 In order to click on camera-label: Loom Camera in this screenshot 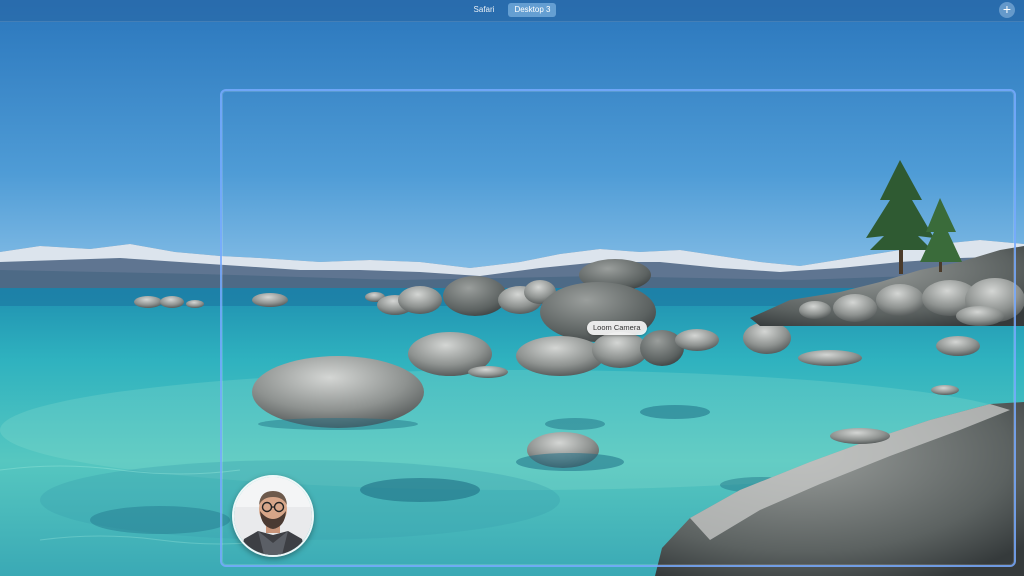, I will do `click(617, 328)`.